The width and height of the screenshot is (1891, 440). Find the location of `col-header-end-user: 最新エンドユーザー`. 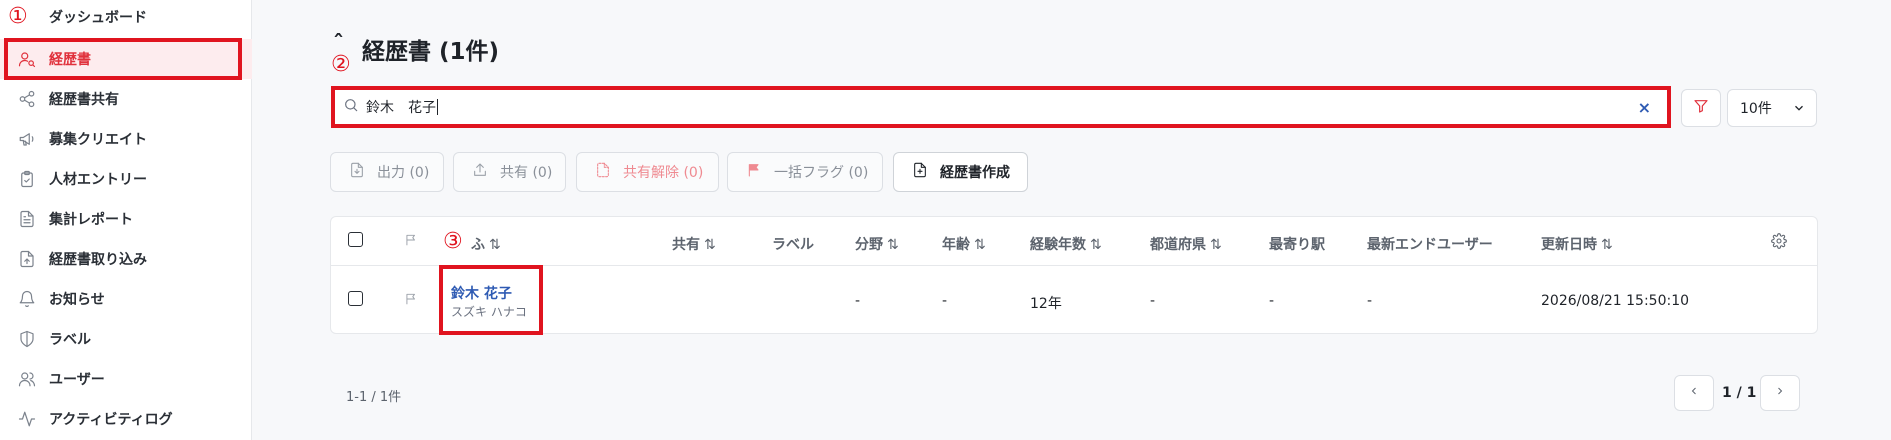

col-header-end-user: 最新エンドユーザー is located at coordinates (1430, 245).